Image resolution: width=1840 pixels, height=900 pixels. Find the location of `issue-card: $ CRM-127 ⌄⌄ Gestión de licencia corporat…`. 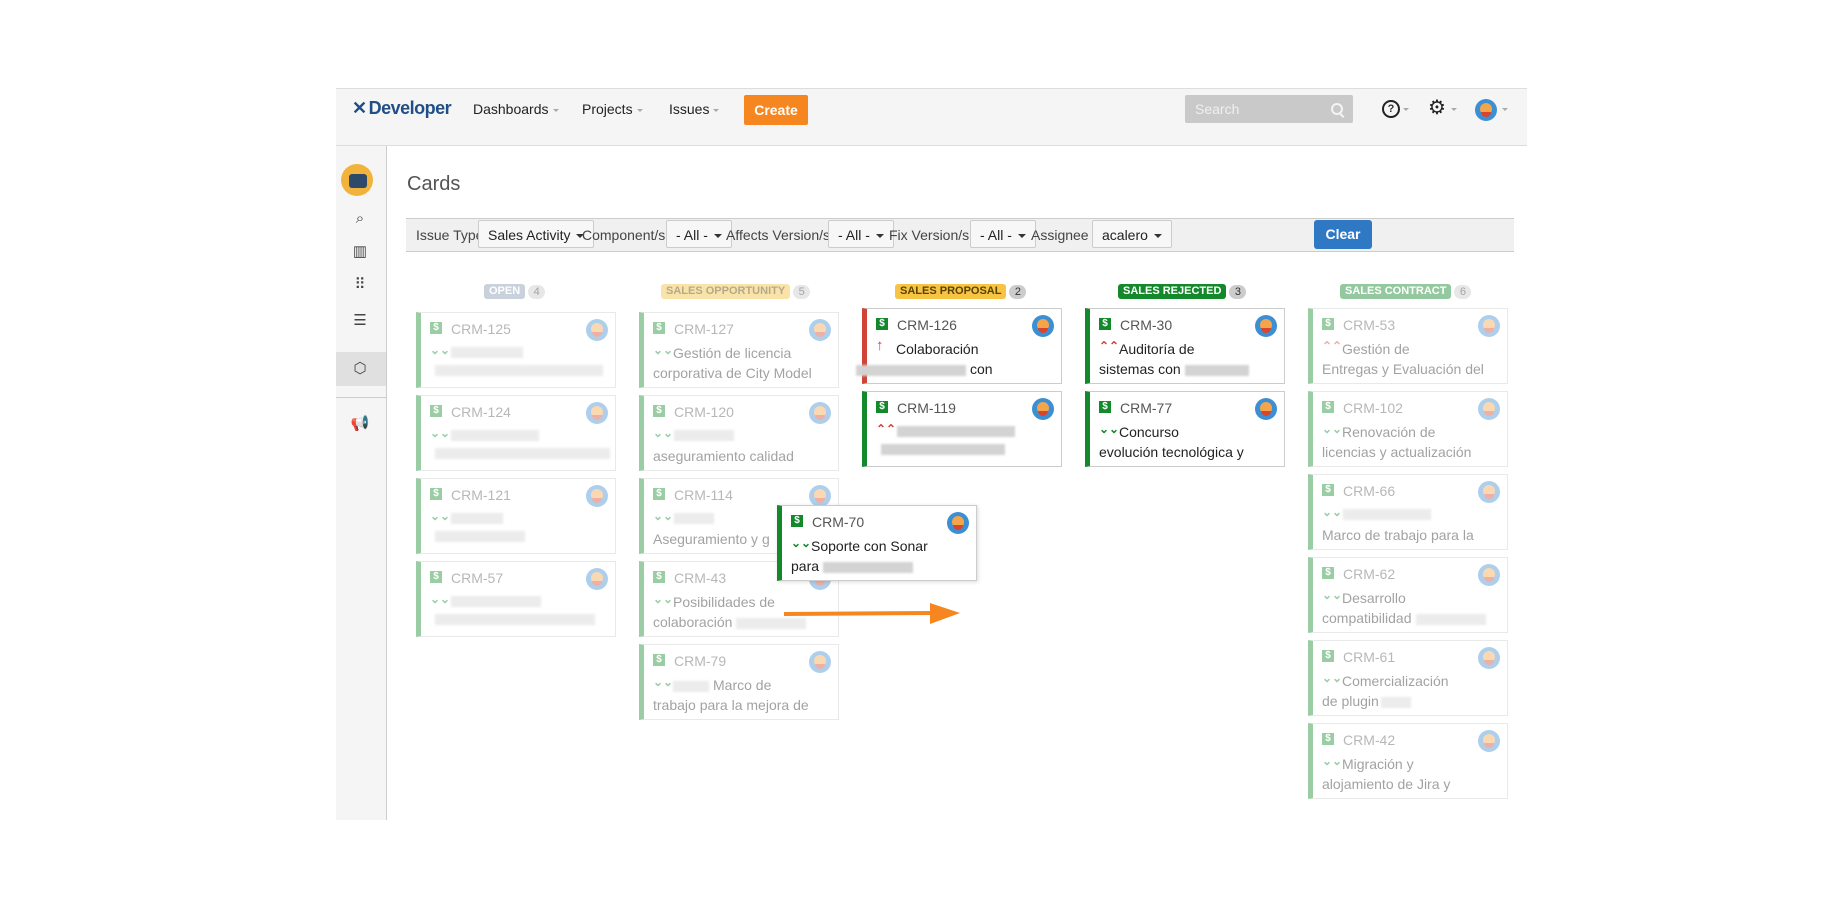

issue-card: $ CRM-127 ⌄⌄ Gestión de licencia corporat… is located at coordinates (739, 350).